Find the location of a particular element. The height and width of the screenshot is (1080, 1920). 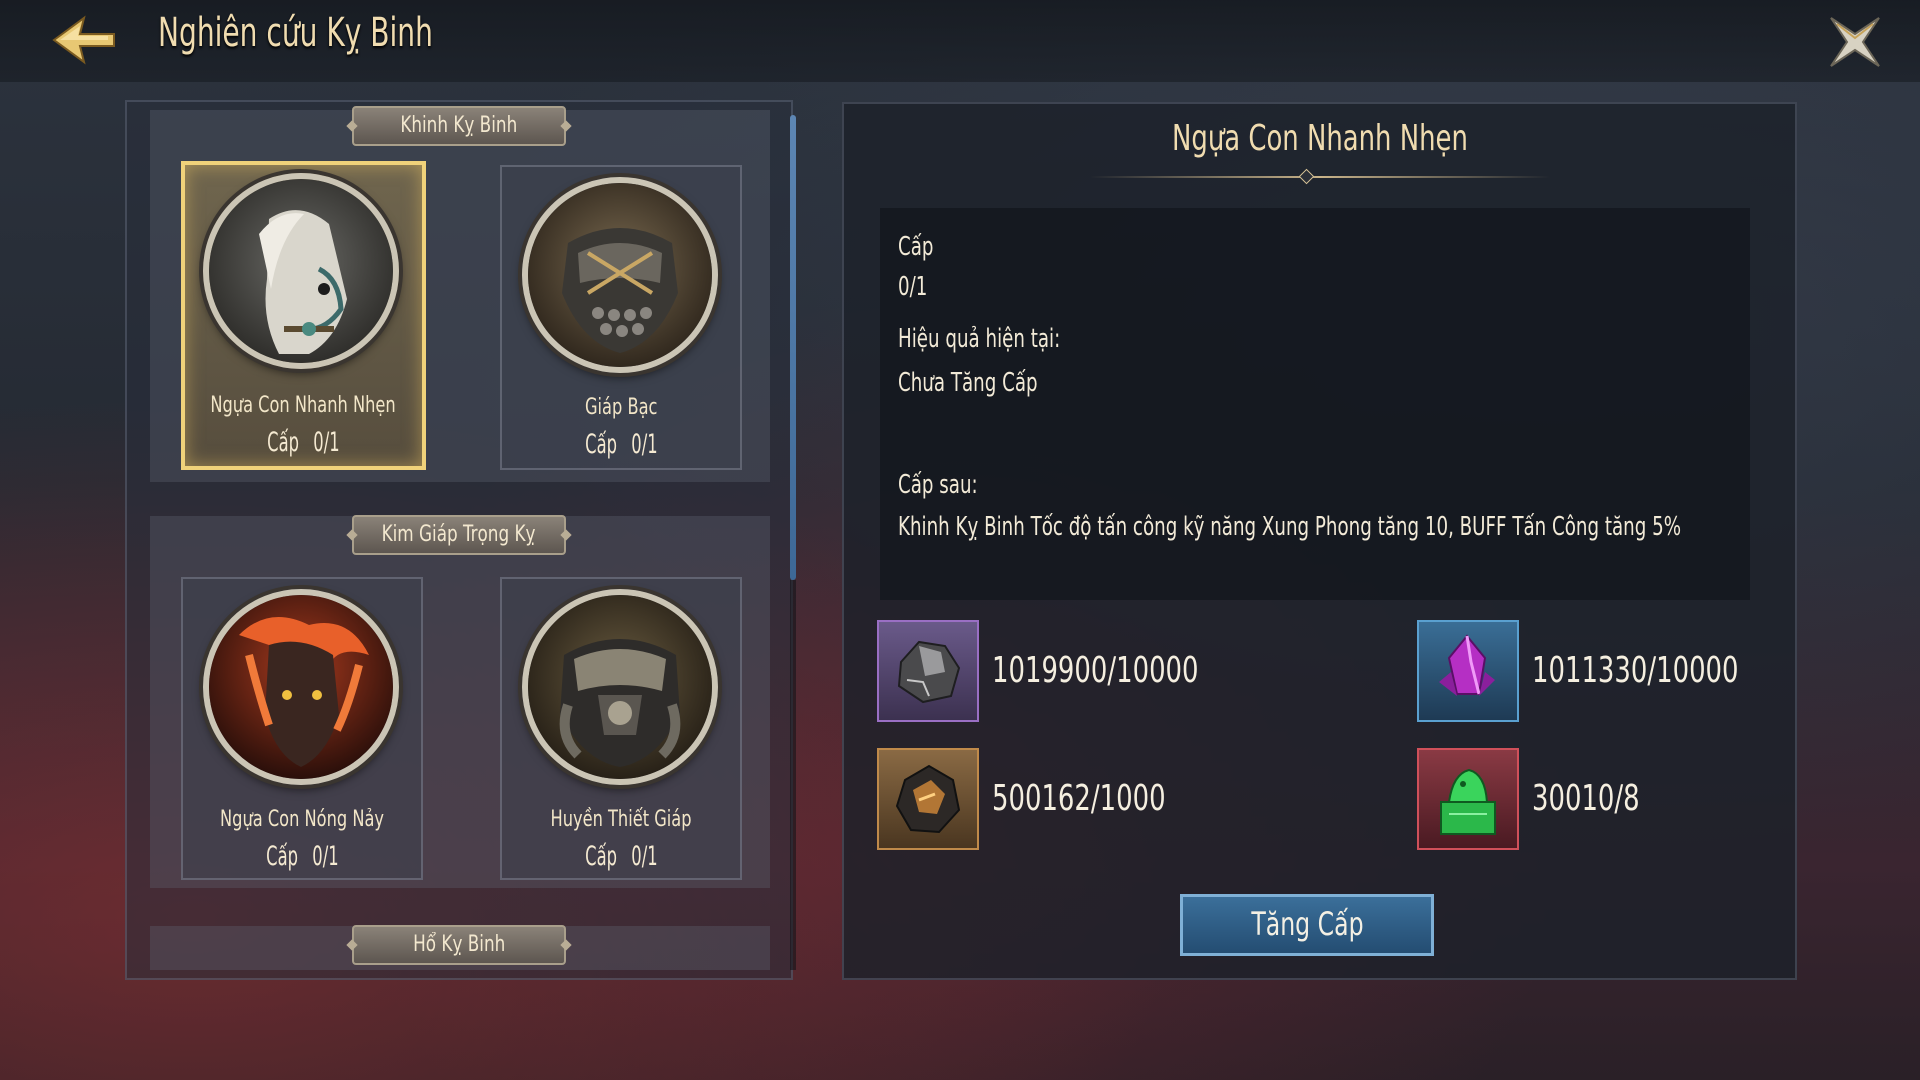

dark-iron-armor-portrait is located at coordinates (620, 687).